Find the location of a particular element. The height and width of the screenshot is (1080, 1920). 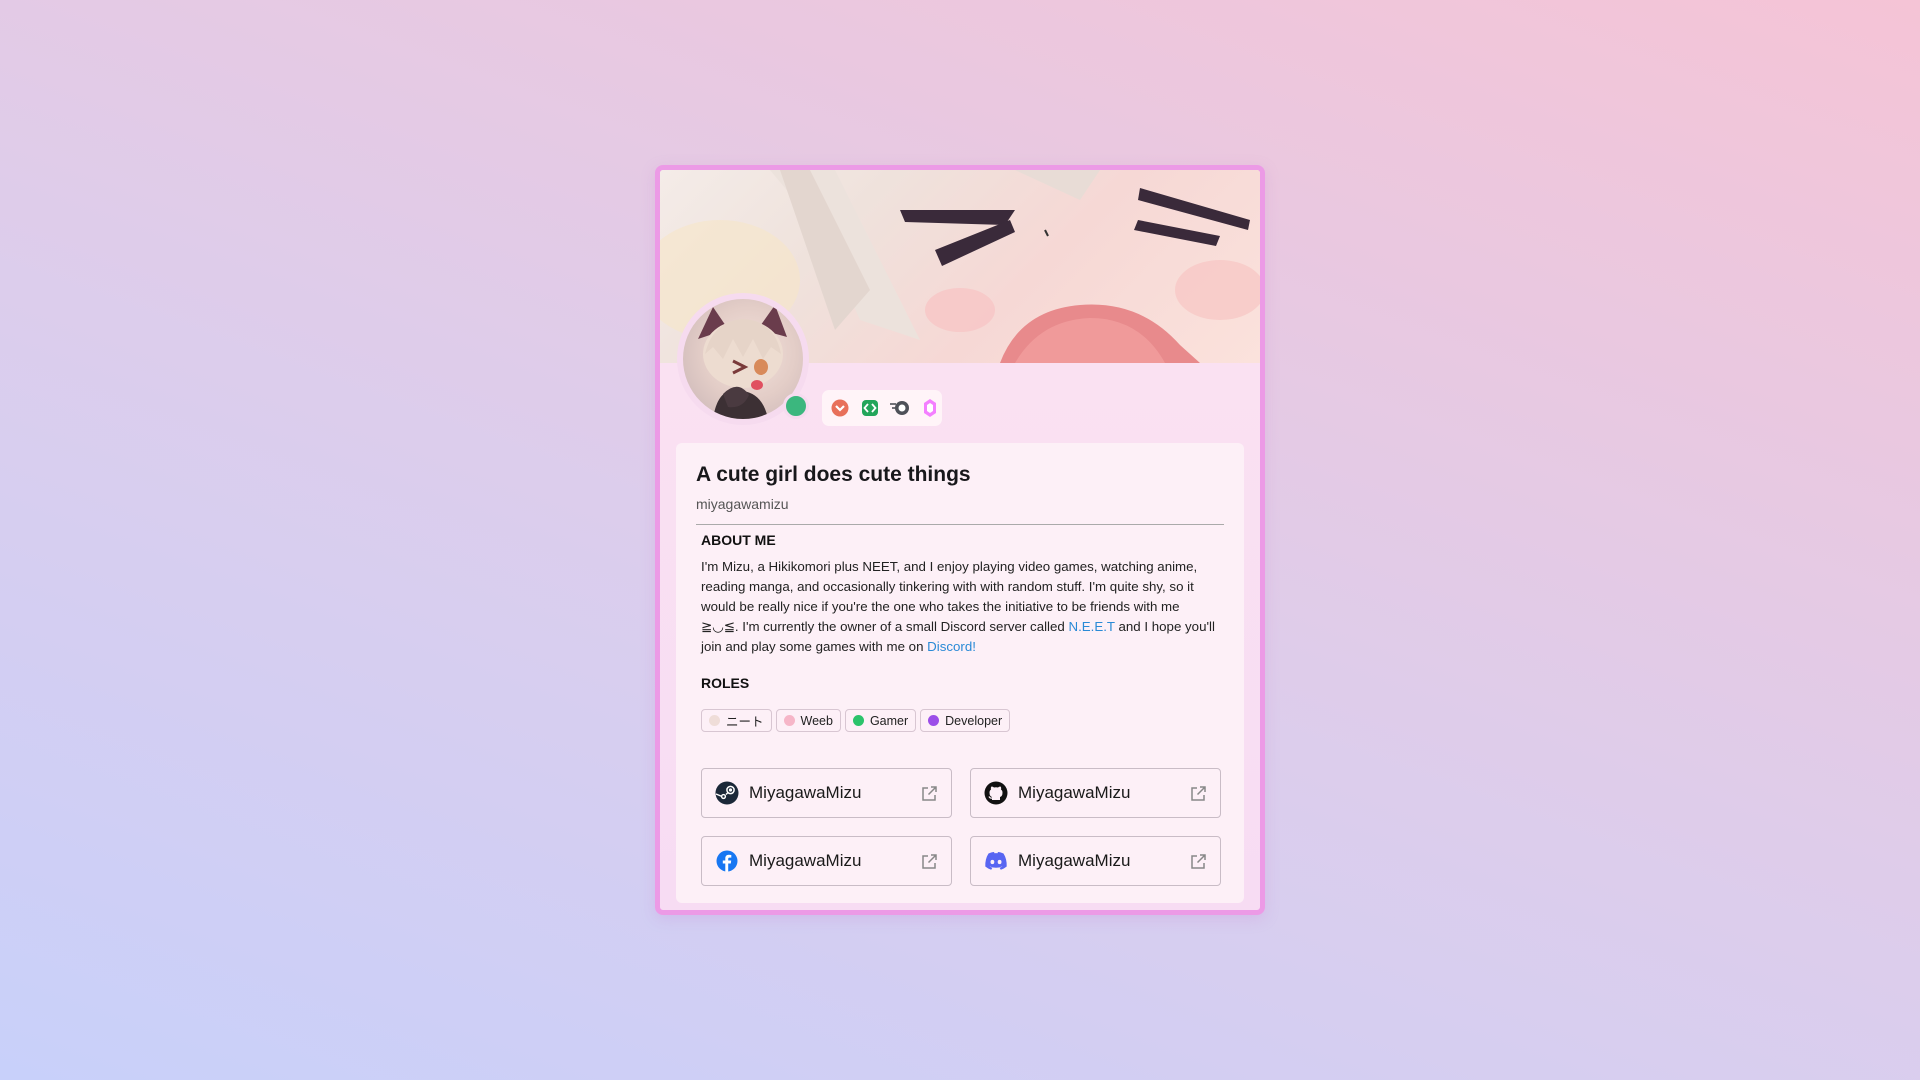

role-chip-developer: Developer is located at coordinates (965, 720).